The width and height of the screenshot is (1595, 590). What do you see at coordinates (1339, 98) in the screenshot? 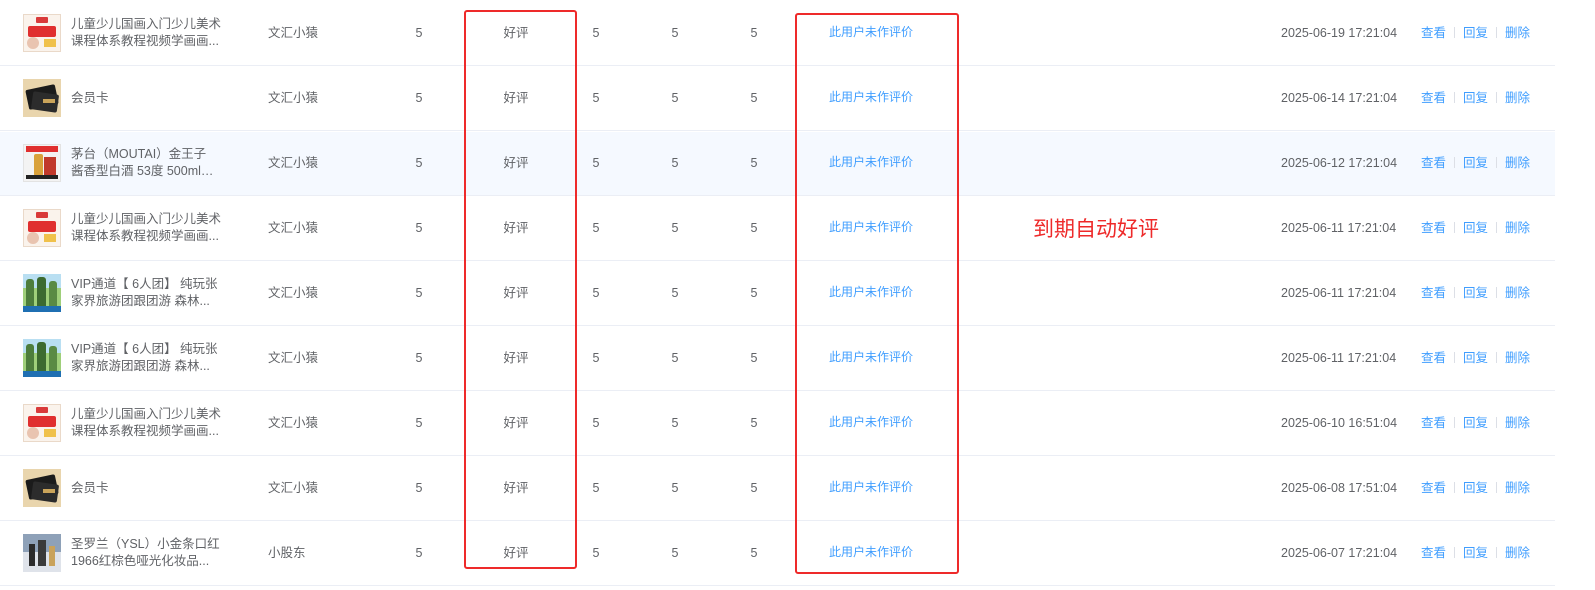
I see `review-time: 2025-06-14 17:21:04` at bounding box center [1339, 98].